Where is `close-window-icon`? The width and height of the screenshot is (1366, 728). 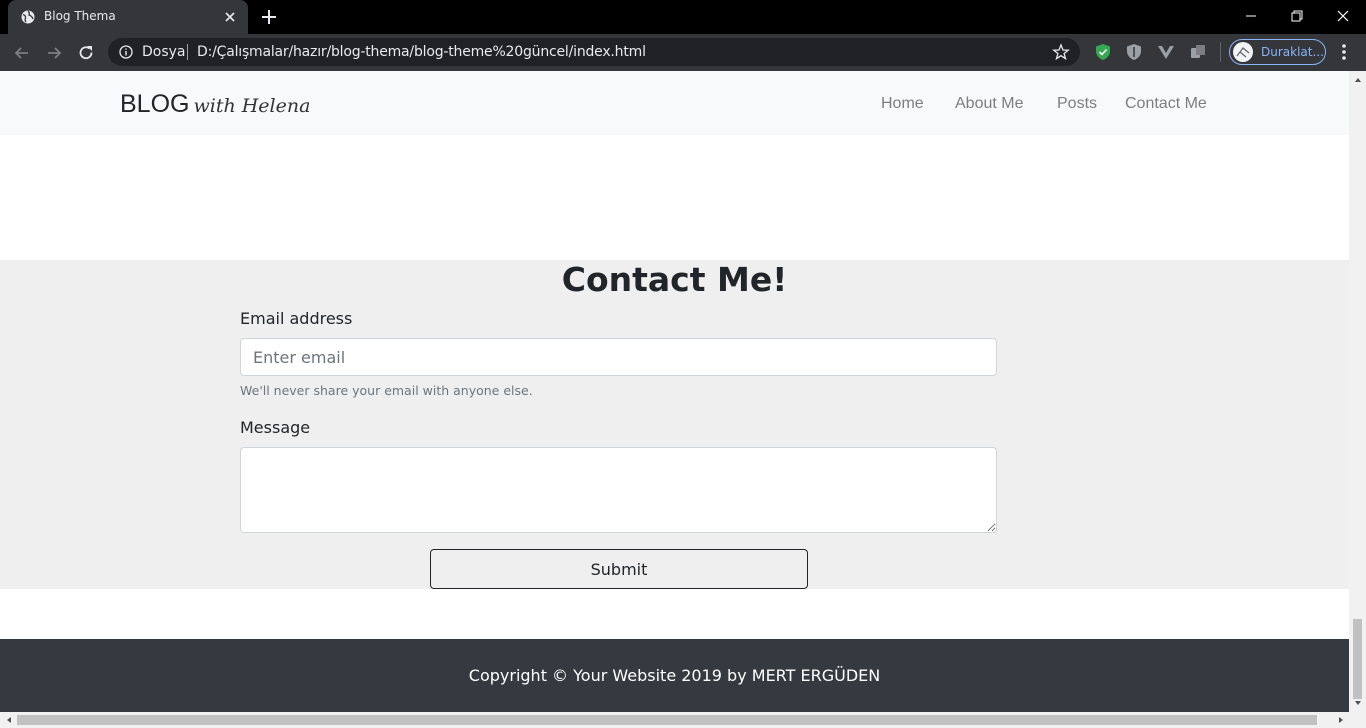
close-window-icon is located at coordinates (1343, 16).